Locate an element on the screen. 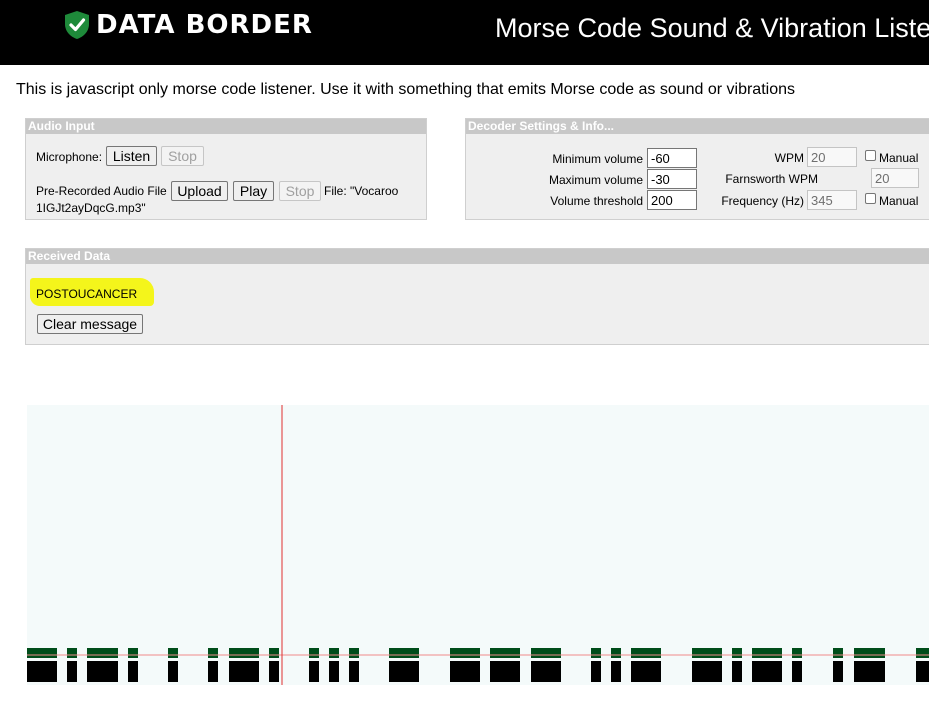 This screenshot has height=704, width=929. wpm-manual-label: Manual is located at coordinates (899, 158).